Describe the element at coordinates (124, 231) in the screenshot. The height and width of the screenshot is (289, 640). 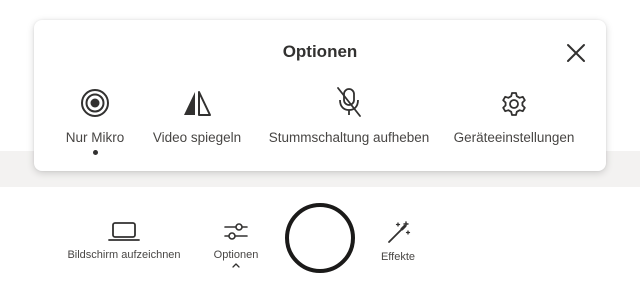
I see `laptop-icon` at that location.